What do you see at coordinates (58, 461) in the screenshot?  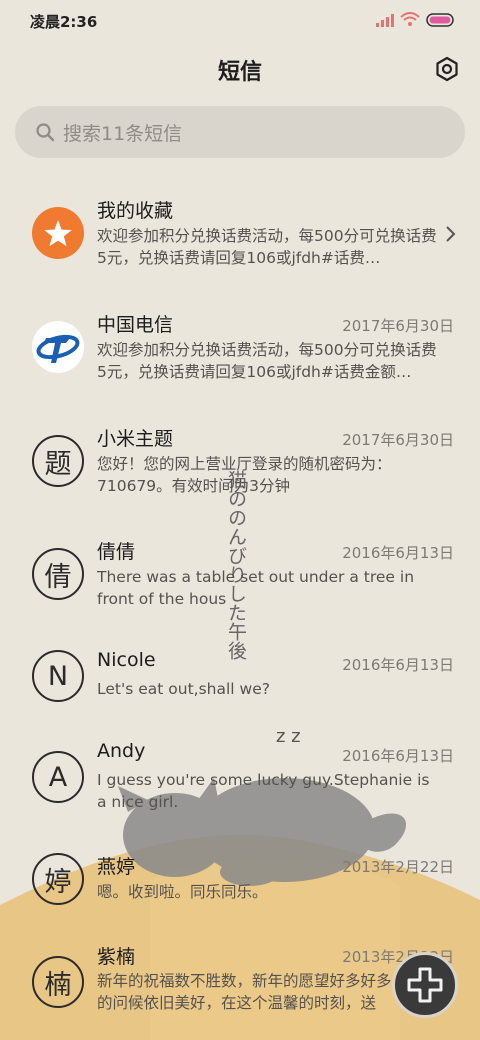 I see `avatar: 题` at bounding box center [58, 461].